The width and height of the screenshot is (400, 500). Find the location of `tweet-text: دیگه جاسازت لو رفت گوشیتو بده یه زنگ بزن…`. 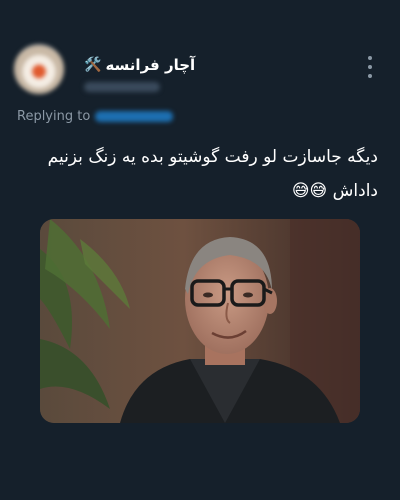

tweet-text: دیگه جاسازت لو رفت گوشیتو بده یه زنگ بزن… is located at coordinates (212, 174).